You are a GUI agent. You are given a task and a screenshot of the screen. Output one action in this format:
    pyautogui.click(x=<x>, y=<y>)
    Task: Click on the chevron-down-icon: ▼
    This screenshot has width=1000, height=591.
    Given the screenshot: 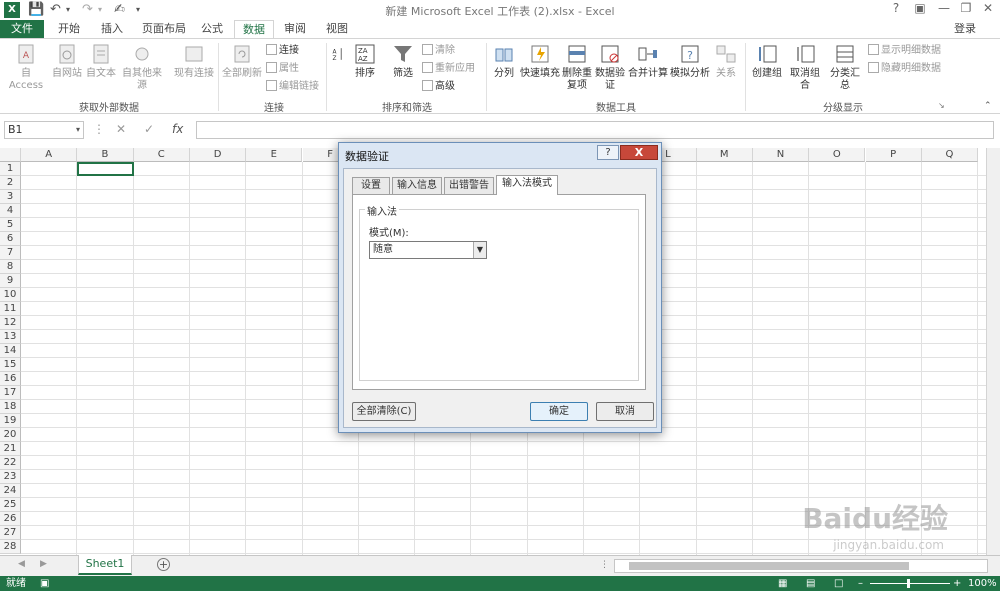 What is the action you would take?
    pyautogui.click(x=479, y=250)
    